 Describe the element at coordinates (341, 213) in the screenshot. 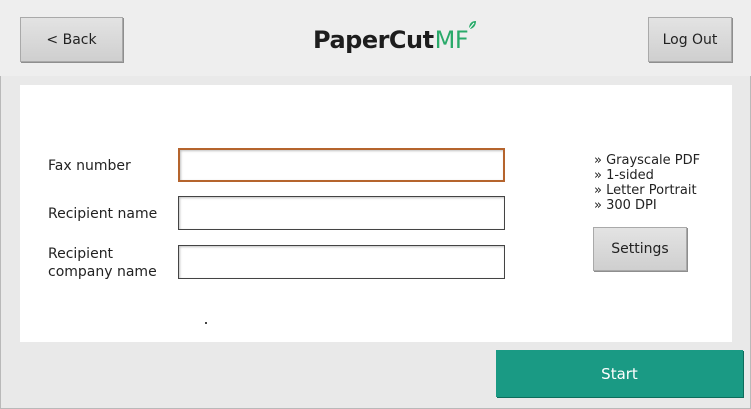

I see `recipient-name-input` at that location.